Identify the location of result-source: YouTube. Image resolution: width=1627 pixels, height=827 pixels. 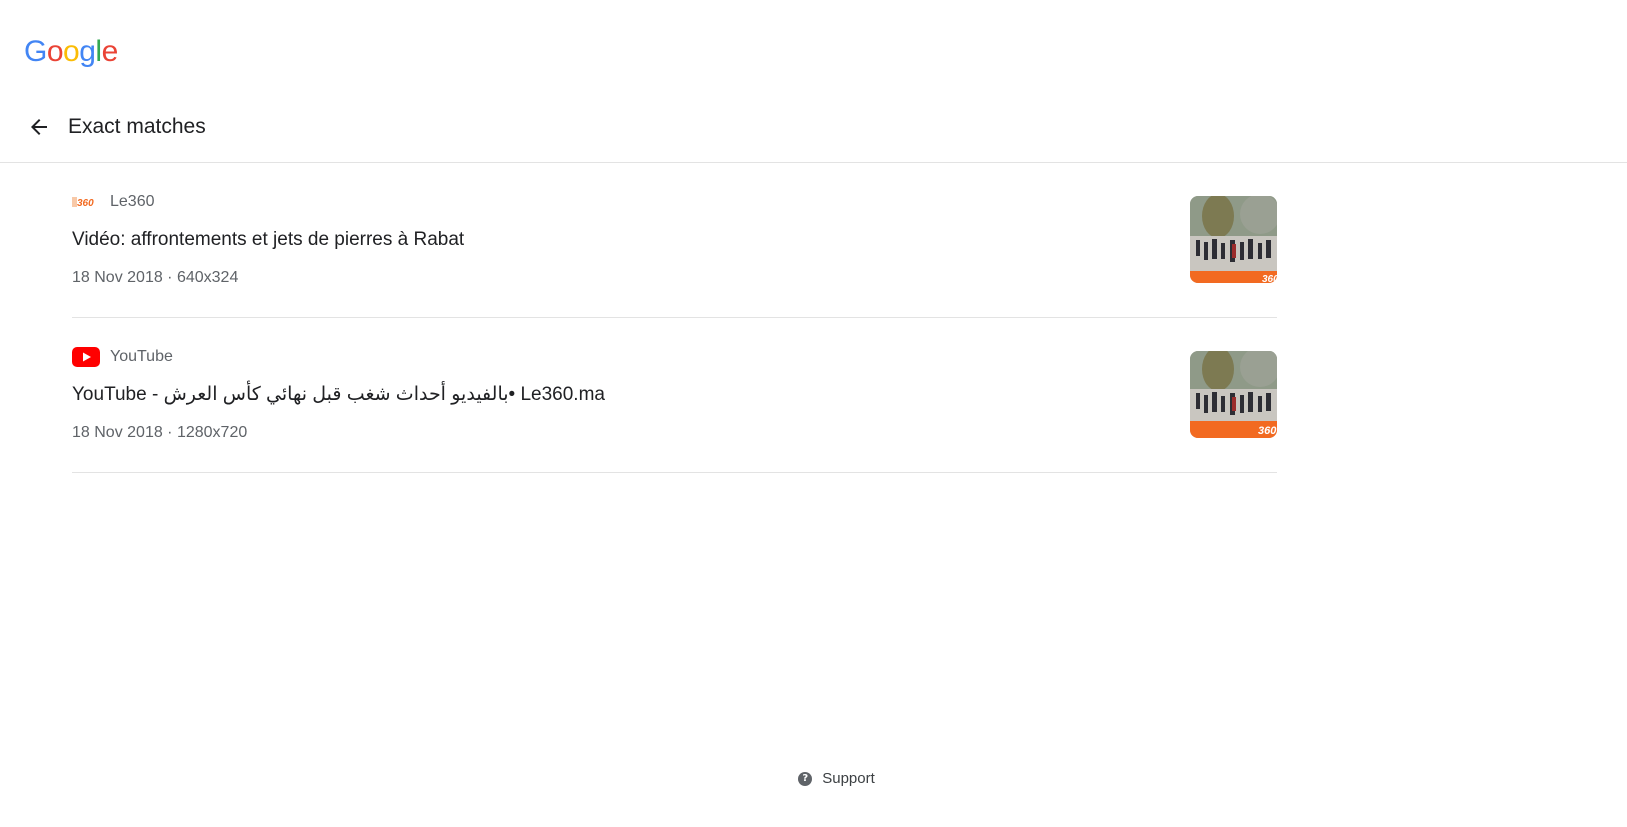
(122, 357).